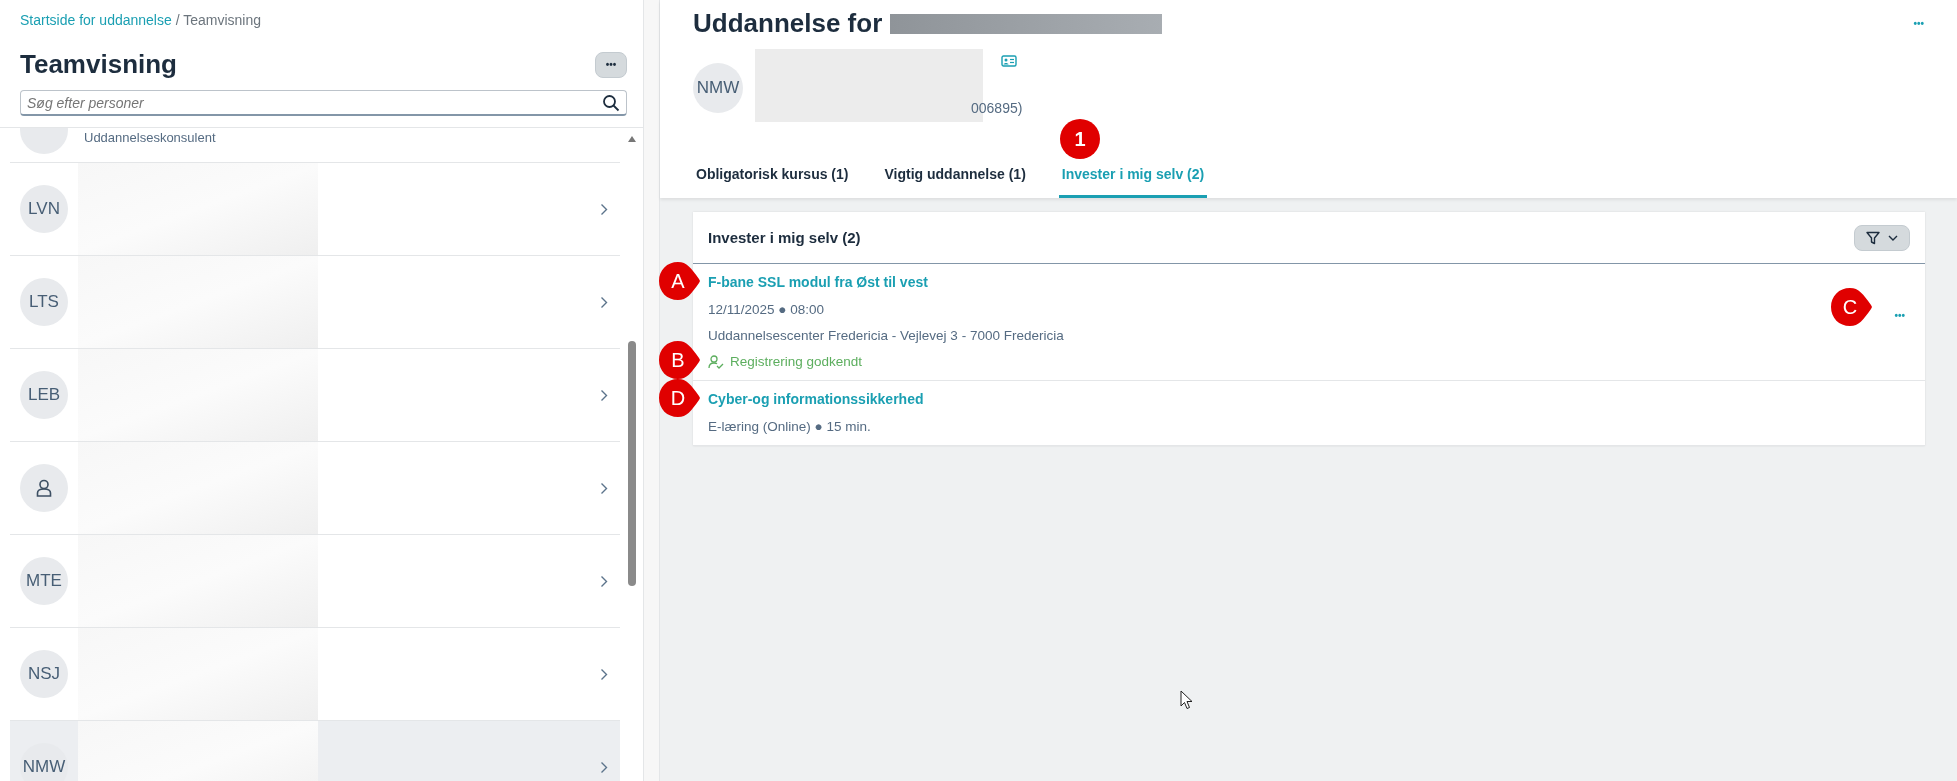 This screenshot has height=781, width=1957. Describe the element at coordinates (818, 283) in the screenshot. I see `course-link: F-bane SSL modul fra Øst til vest` at that location.